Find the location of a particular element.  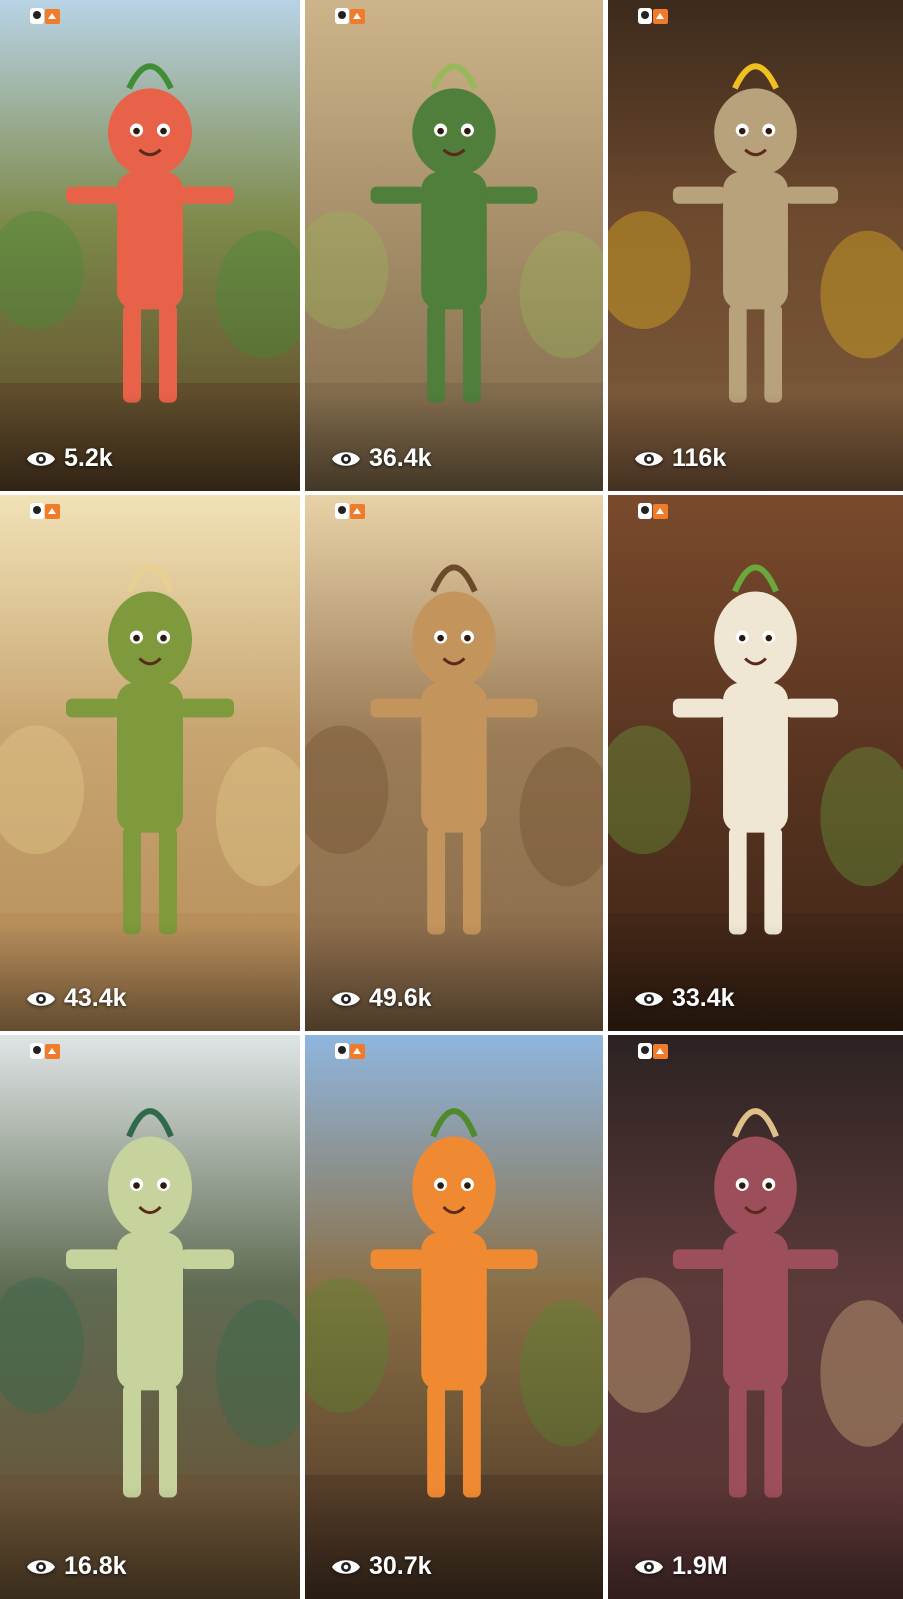

view-count-label: 36.4k is located at coordinates (400, 458).